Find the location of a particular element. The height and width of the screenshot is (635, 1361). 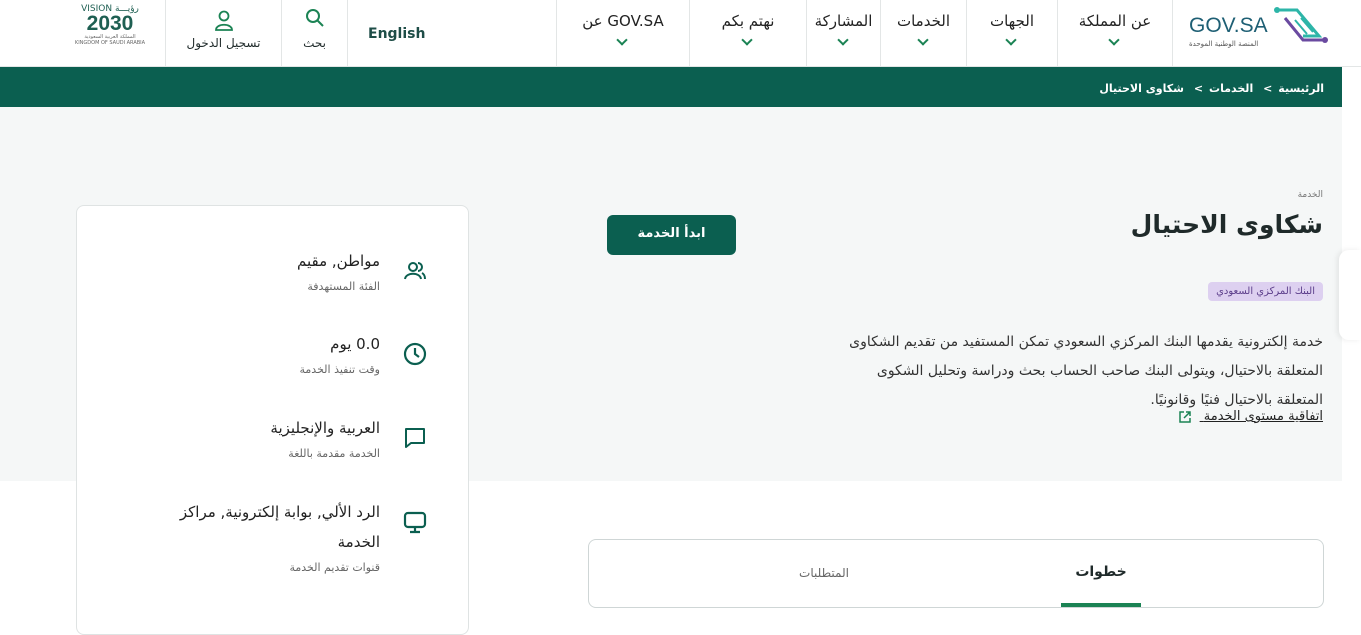

user-icon is located at coordinates (224, 20).